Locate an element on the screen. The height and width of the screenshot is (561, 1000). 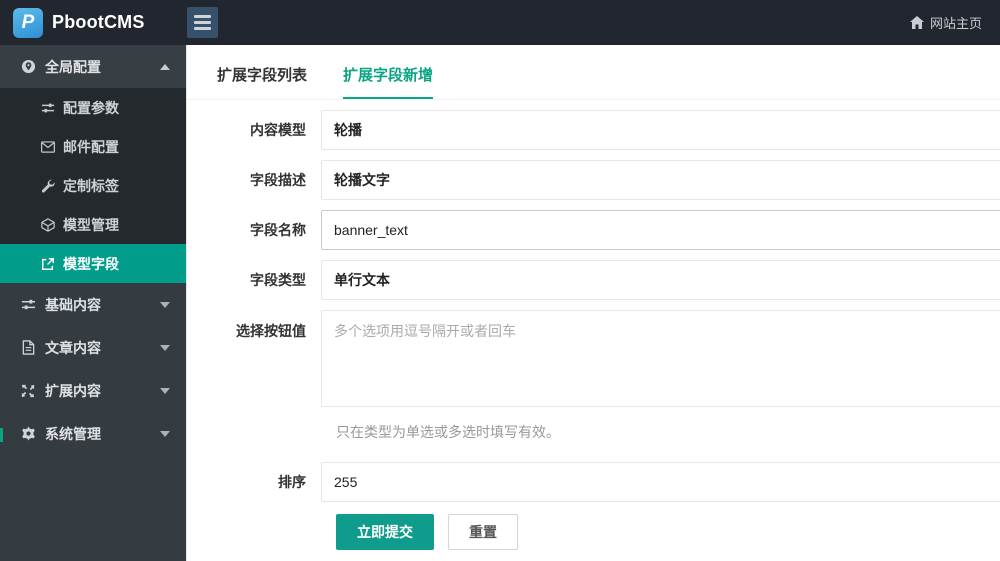
expand-arrows-icon is located at coordinates (28, 391).